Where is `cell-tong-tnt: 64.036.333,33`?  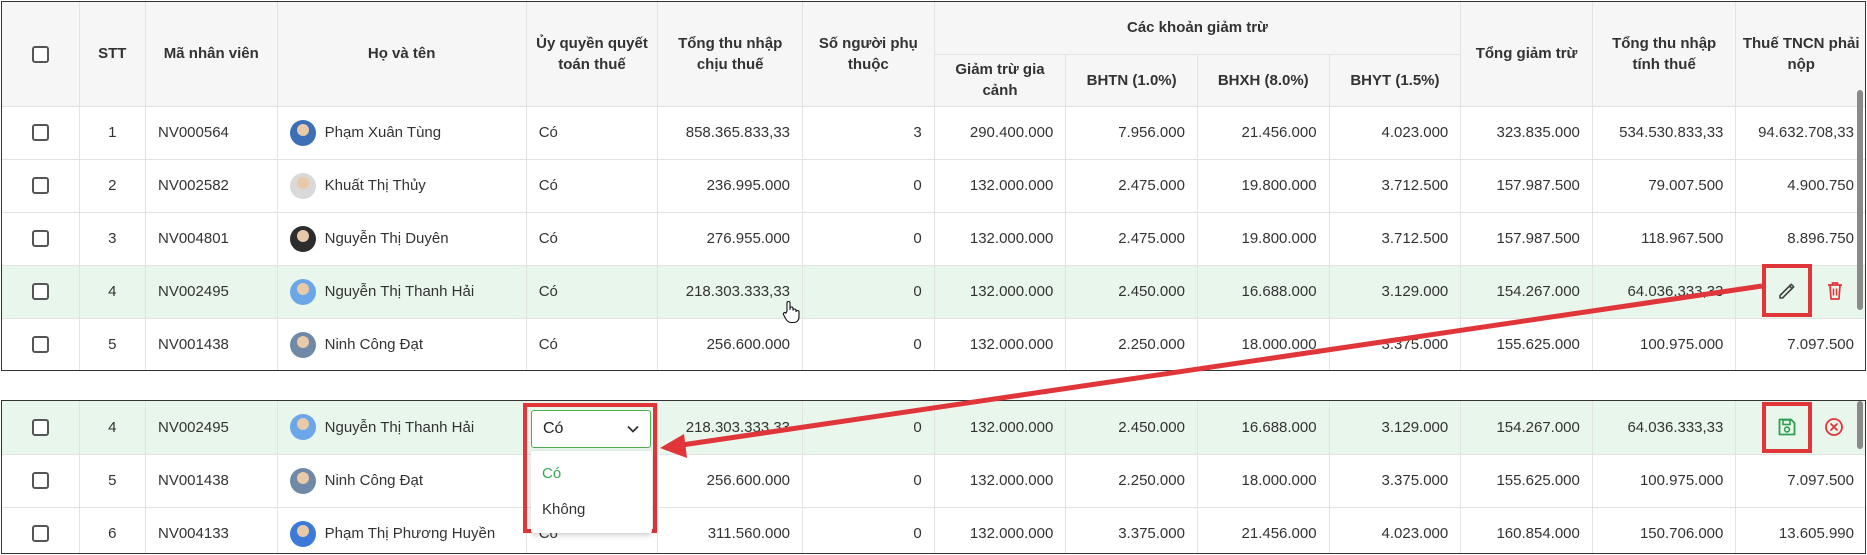 cell-tong-tnt: 64.036.333,33 is located at coordinates (1664, 428).